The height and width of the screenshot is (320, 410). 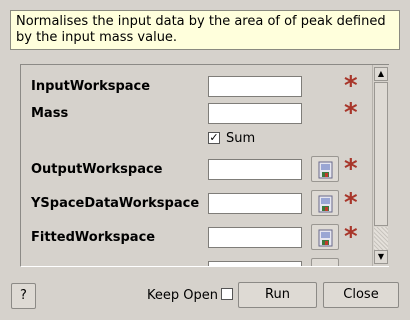 I want to click on input-workspace-field, so click(x=255, y=86).